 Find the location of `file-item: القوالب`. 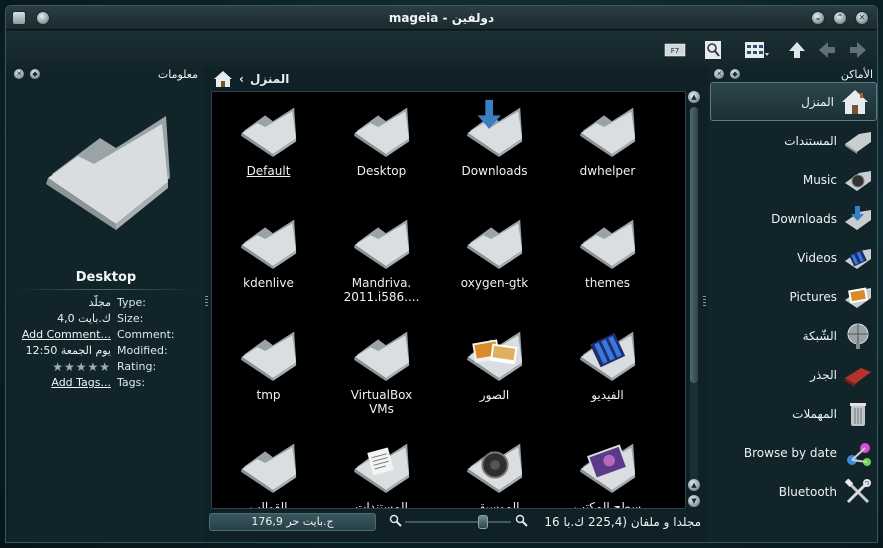

file-item: القوالب is located at coordinates (268, 471).